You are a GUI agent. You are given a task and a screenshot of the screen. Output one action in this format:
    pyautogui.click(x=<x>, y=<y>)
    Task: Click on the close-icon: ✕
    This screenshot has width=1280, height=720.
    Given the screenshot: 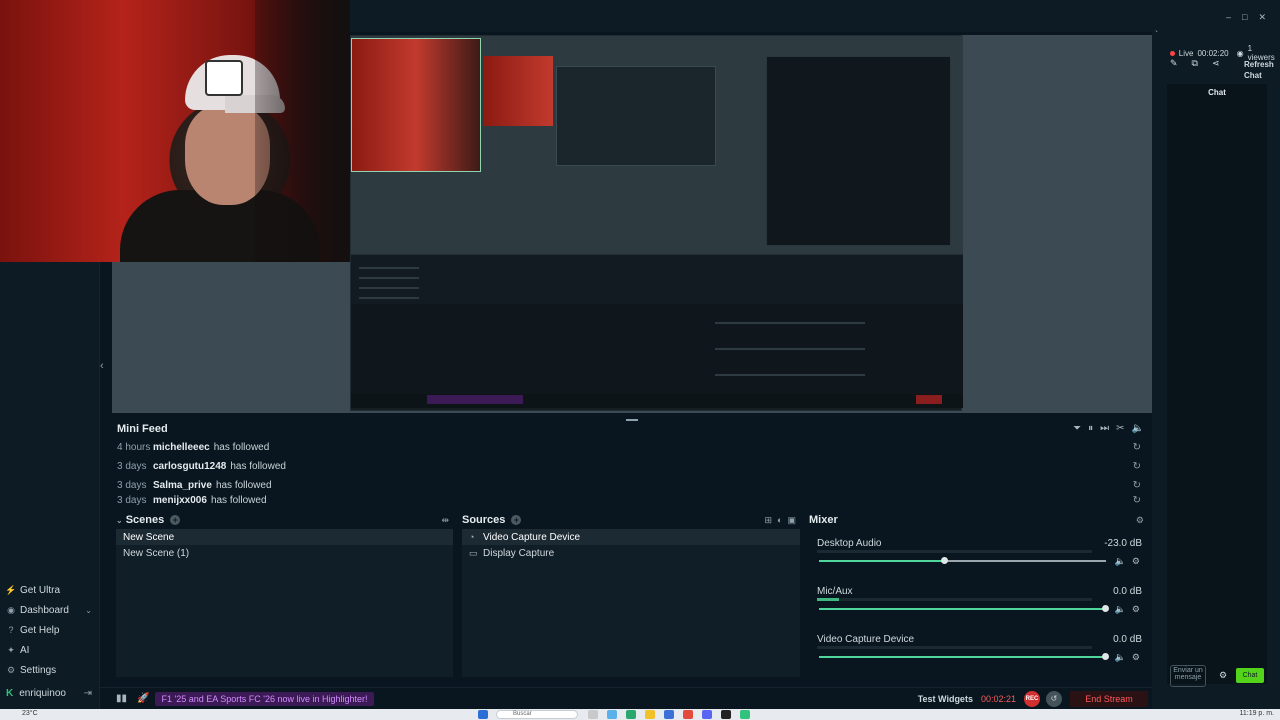 What is the action you would take?
    pyautogui.click(x=1262, y=17)
    